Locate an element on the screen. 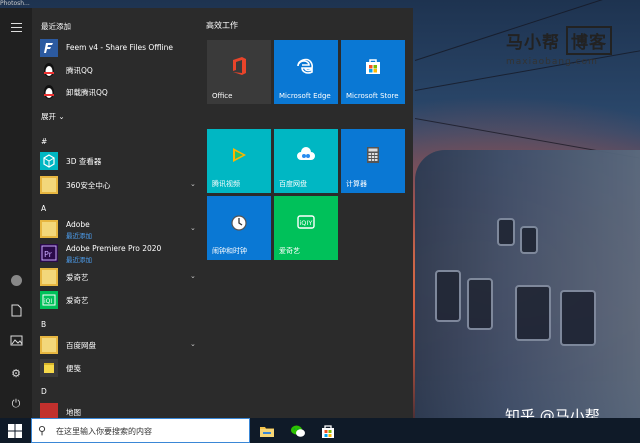 The height and width of the screenshot is (443, 640). office-icon is located at coordinates (239, 66).